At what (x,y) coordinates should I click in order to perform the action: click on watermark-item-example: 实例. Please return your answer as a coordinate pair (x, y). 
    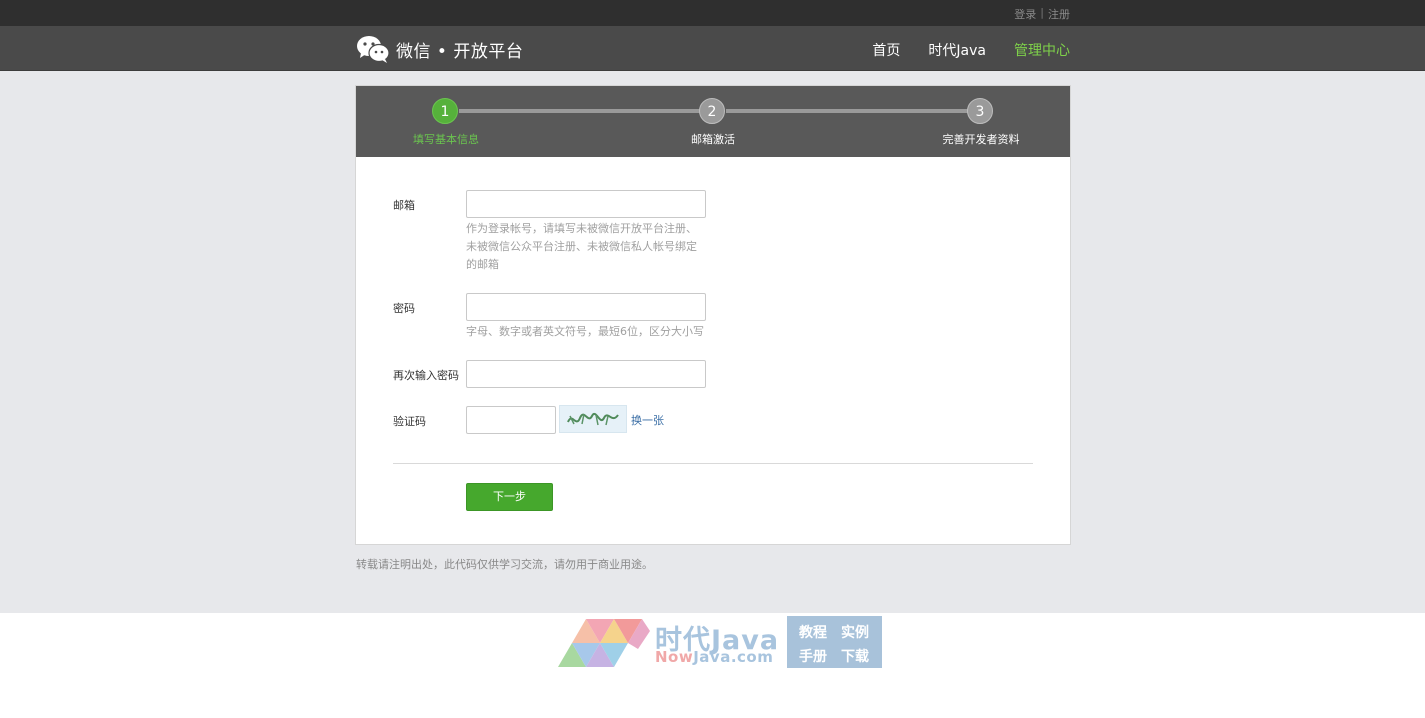
    Looking at the image, I should click on (855, 633).